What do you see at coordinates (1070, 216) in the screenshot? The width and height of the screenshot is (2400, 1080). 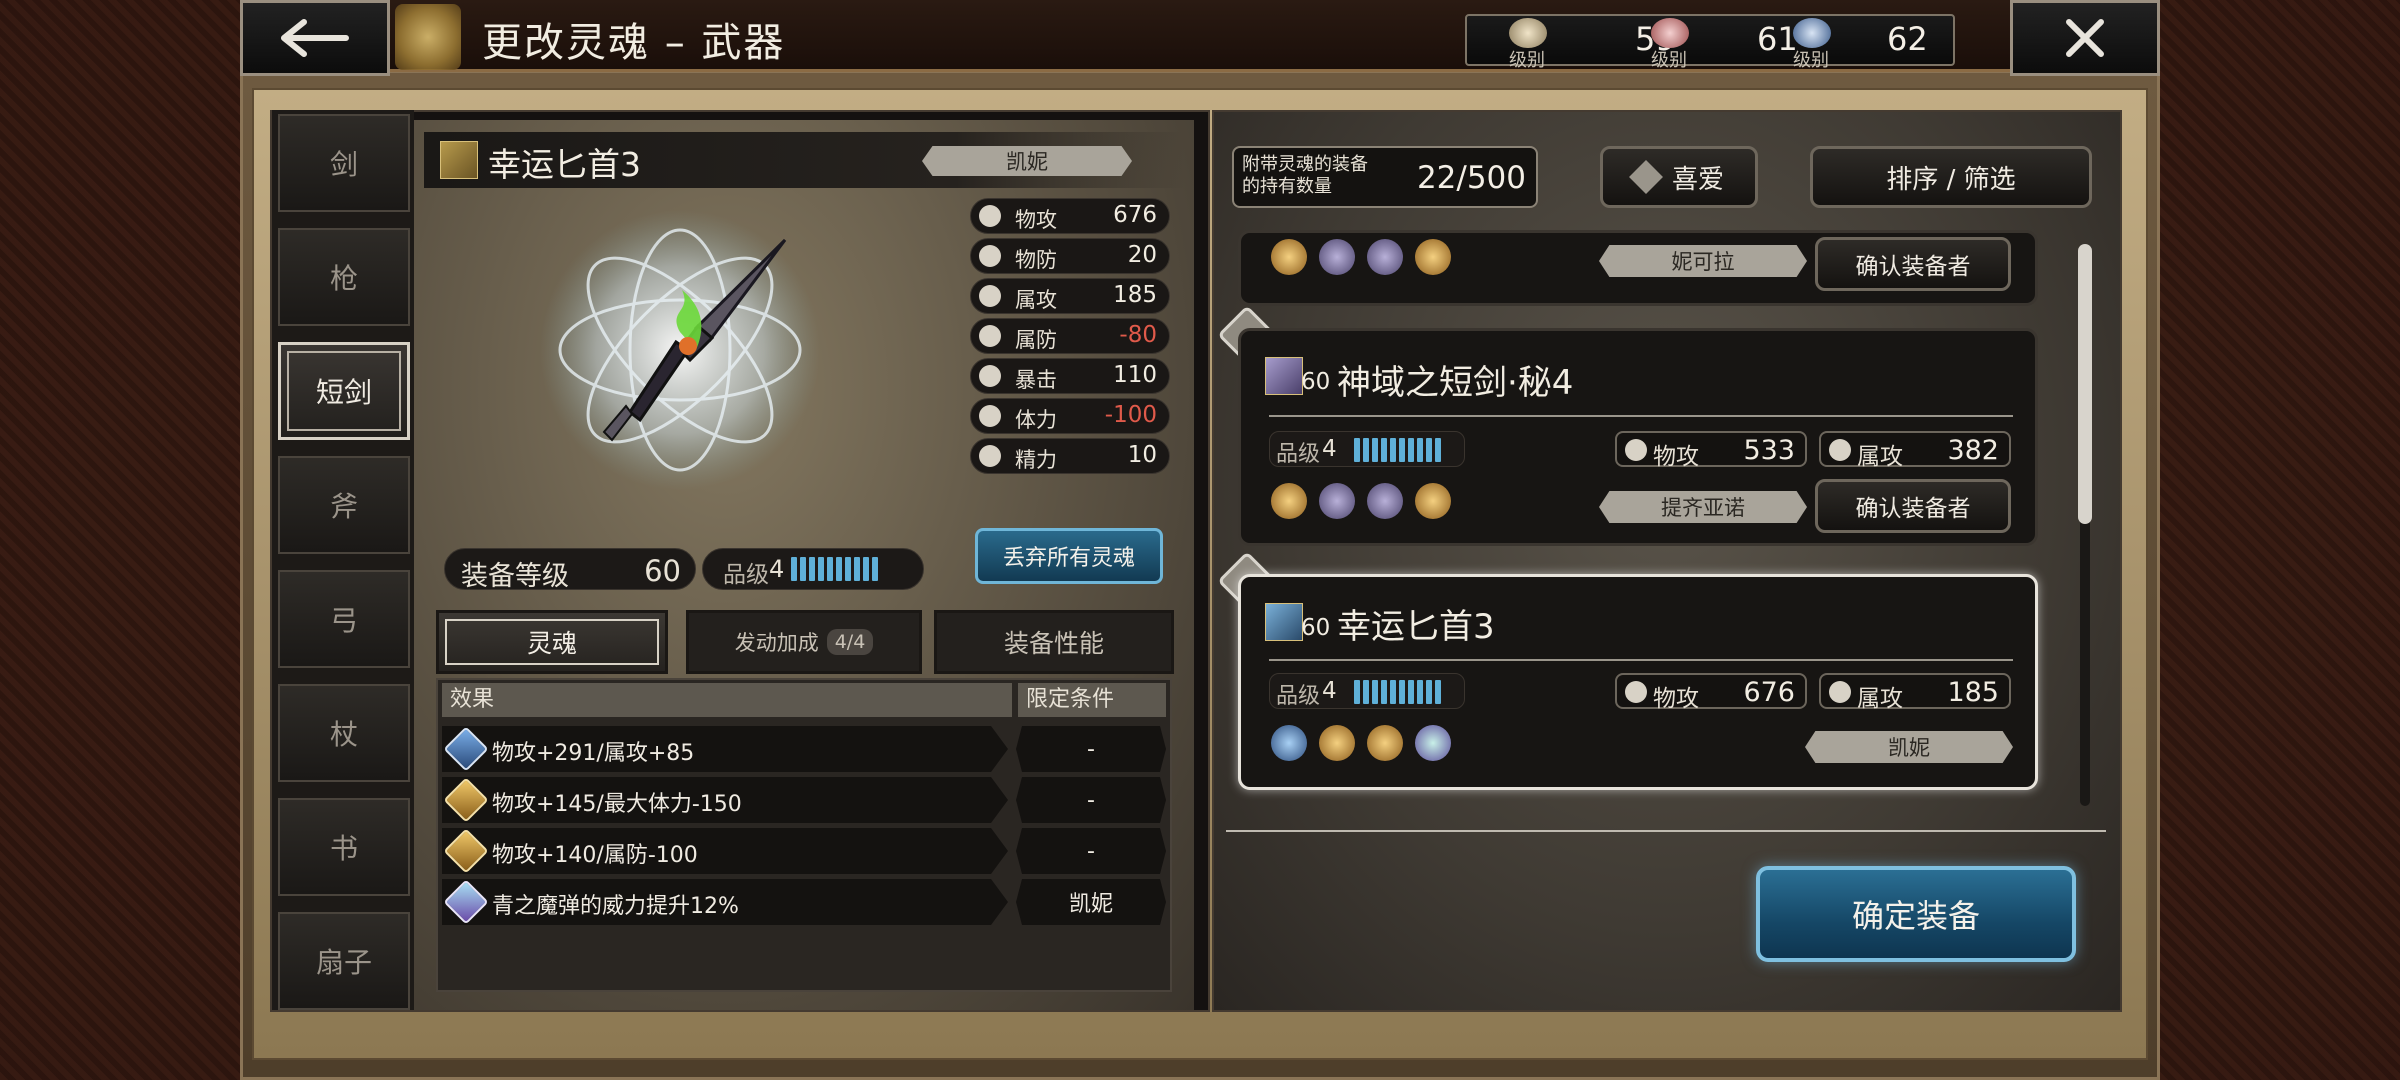 I see `stat-phys-atk: 物攻 676` at bounding box center [1070, 216].